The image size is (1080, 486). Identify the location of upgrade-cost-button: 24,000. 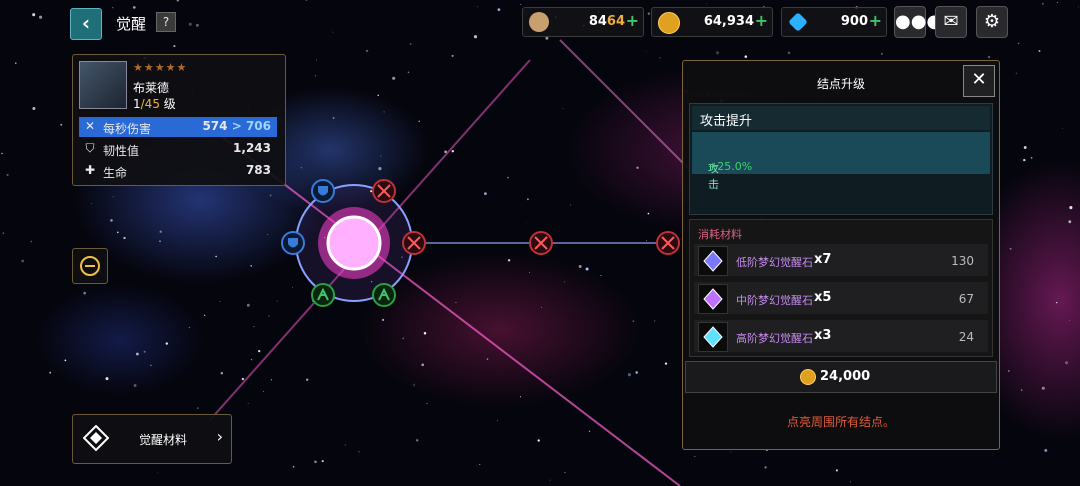
(841, 377).